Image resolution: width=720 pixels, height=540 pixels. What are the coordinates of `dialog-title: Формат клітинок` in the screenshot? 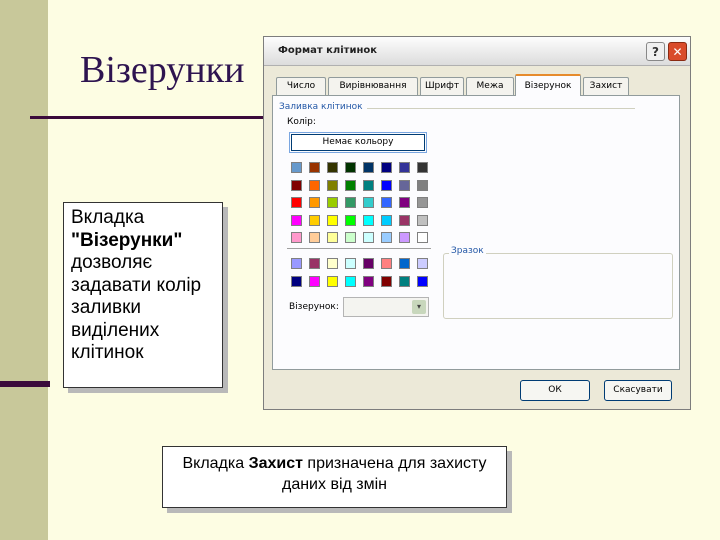 It's located at (328, 50).